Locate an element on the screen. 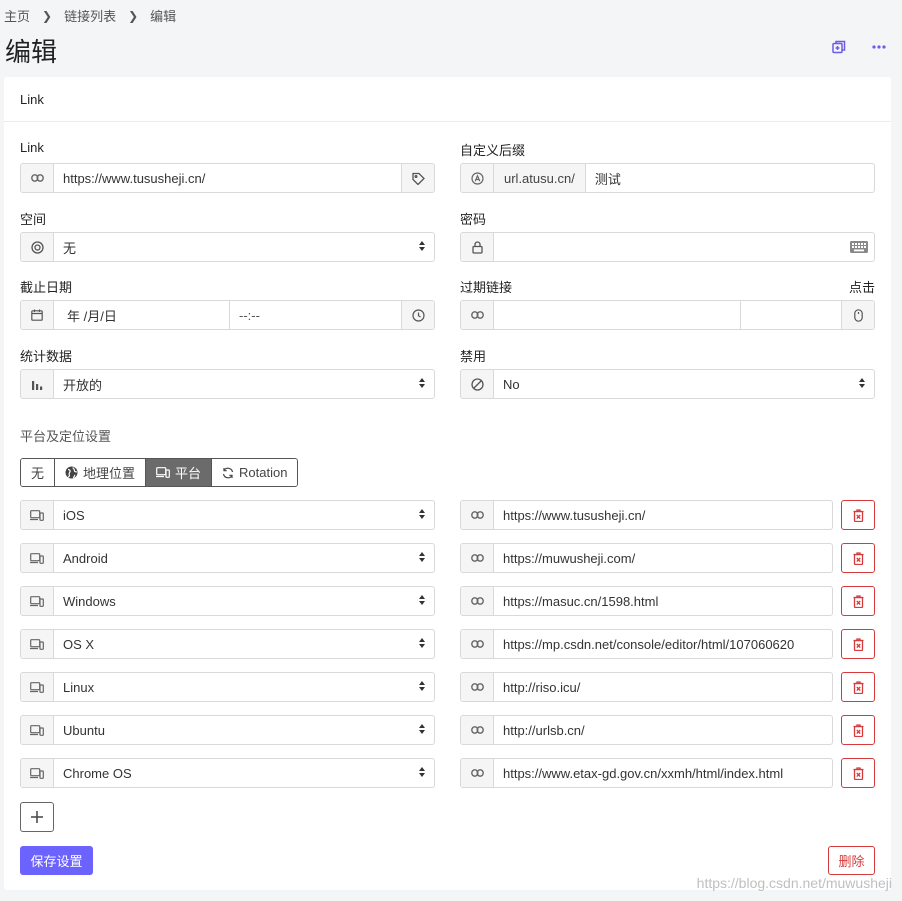  stats-group: 开放的 is located at coordinates (227, 384).